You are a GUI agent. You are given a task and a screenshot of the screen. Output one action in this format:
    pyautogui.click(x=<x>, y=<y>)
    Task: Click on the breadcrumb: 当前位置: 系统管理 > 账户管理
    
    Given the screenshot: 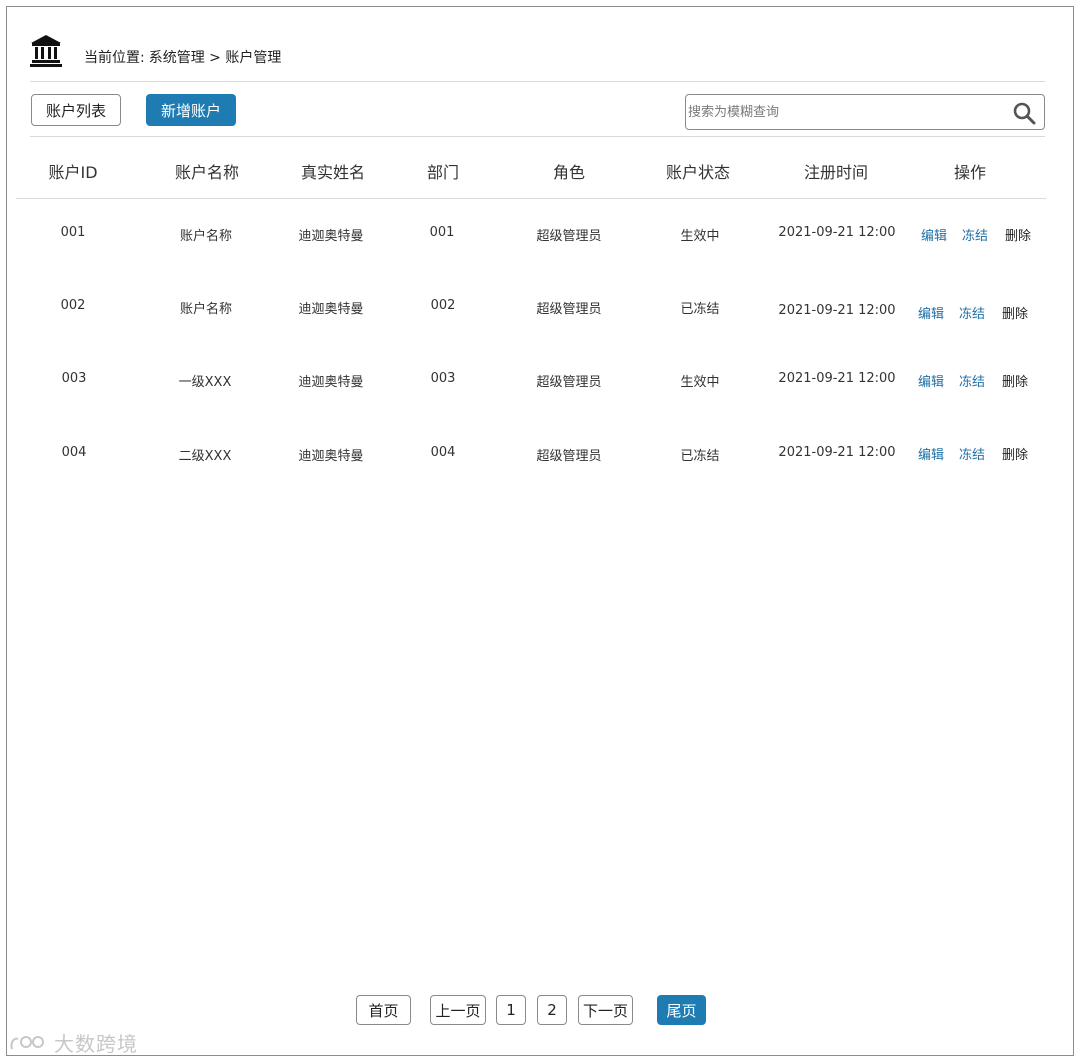 What is the action you would take?
    pyautogui.click(x=182, y=57)
    